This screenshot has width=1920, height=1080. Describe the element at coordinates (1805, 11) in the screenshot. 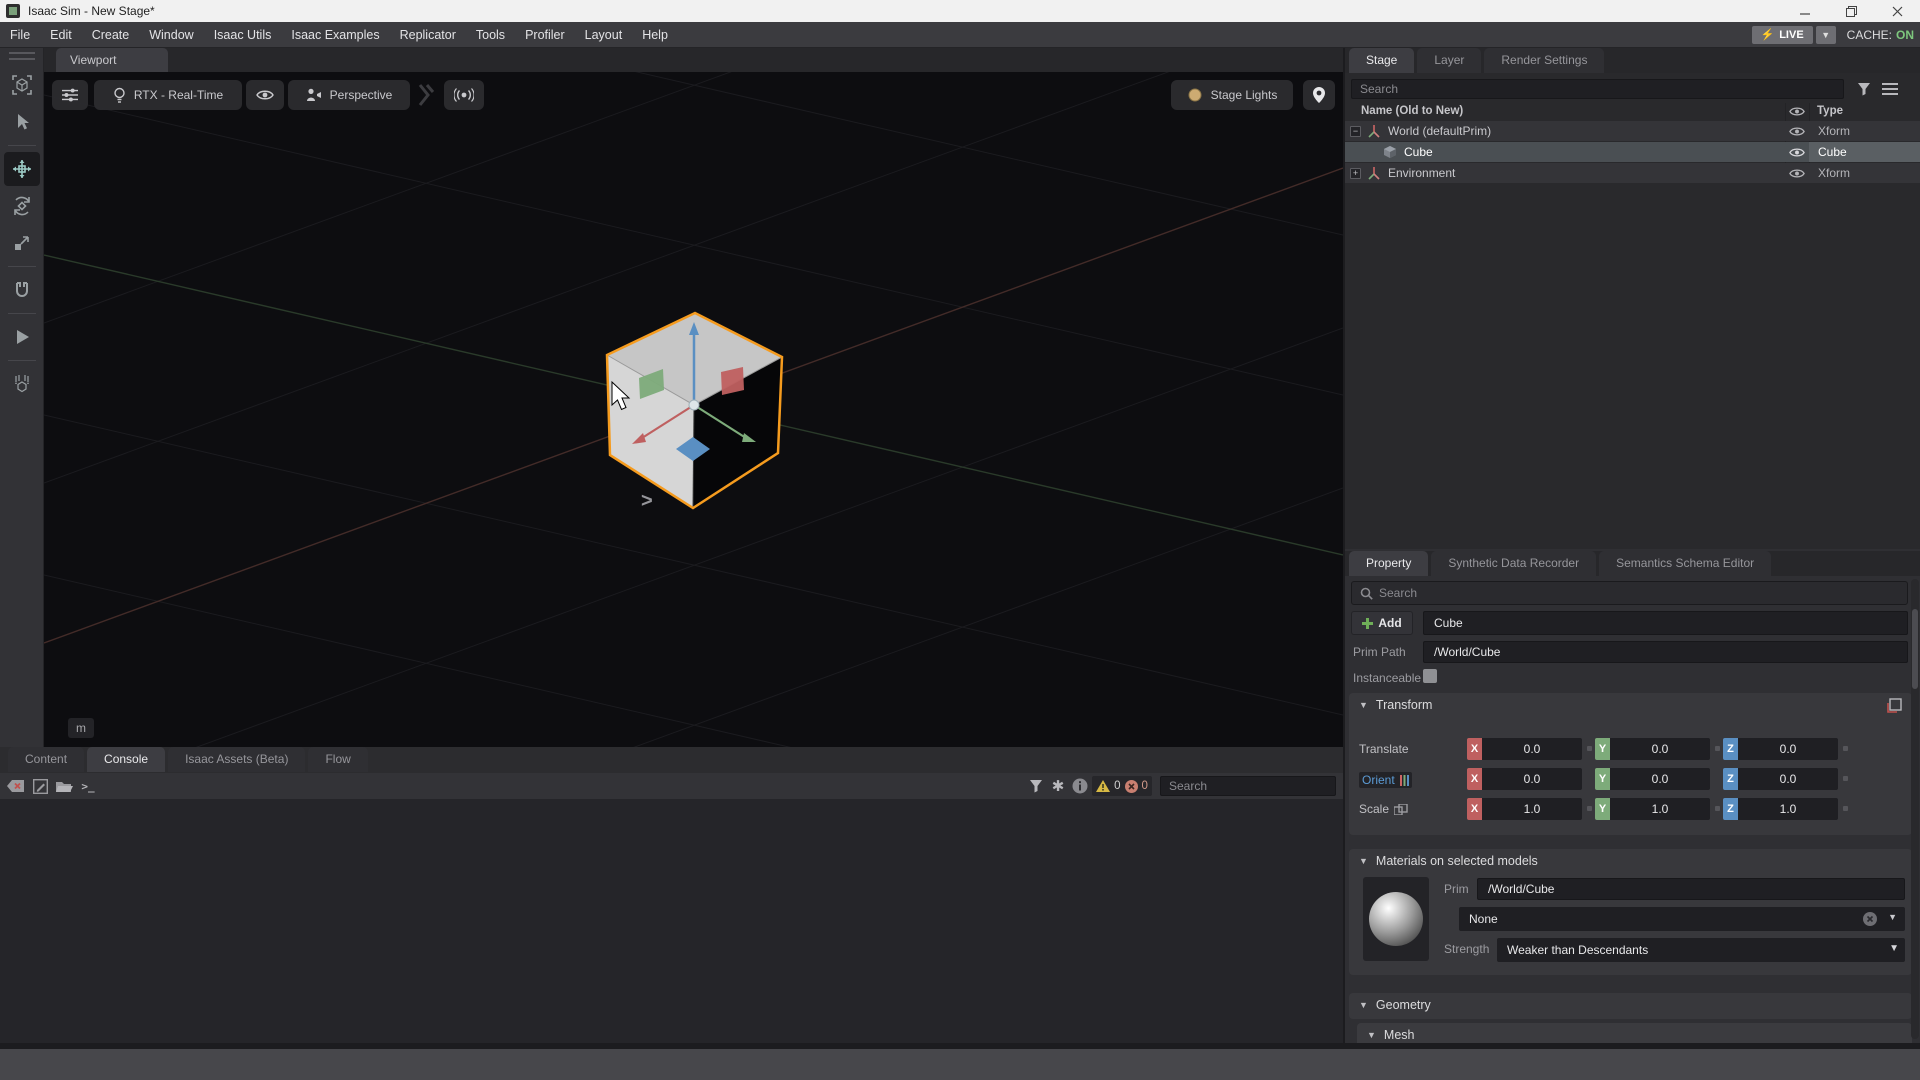

I see `minimize-button` at that location.